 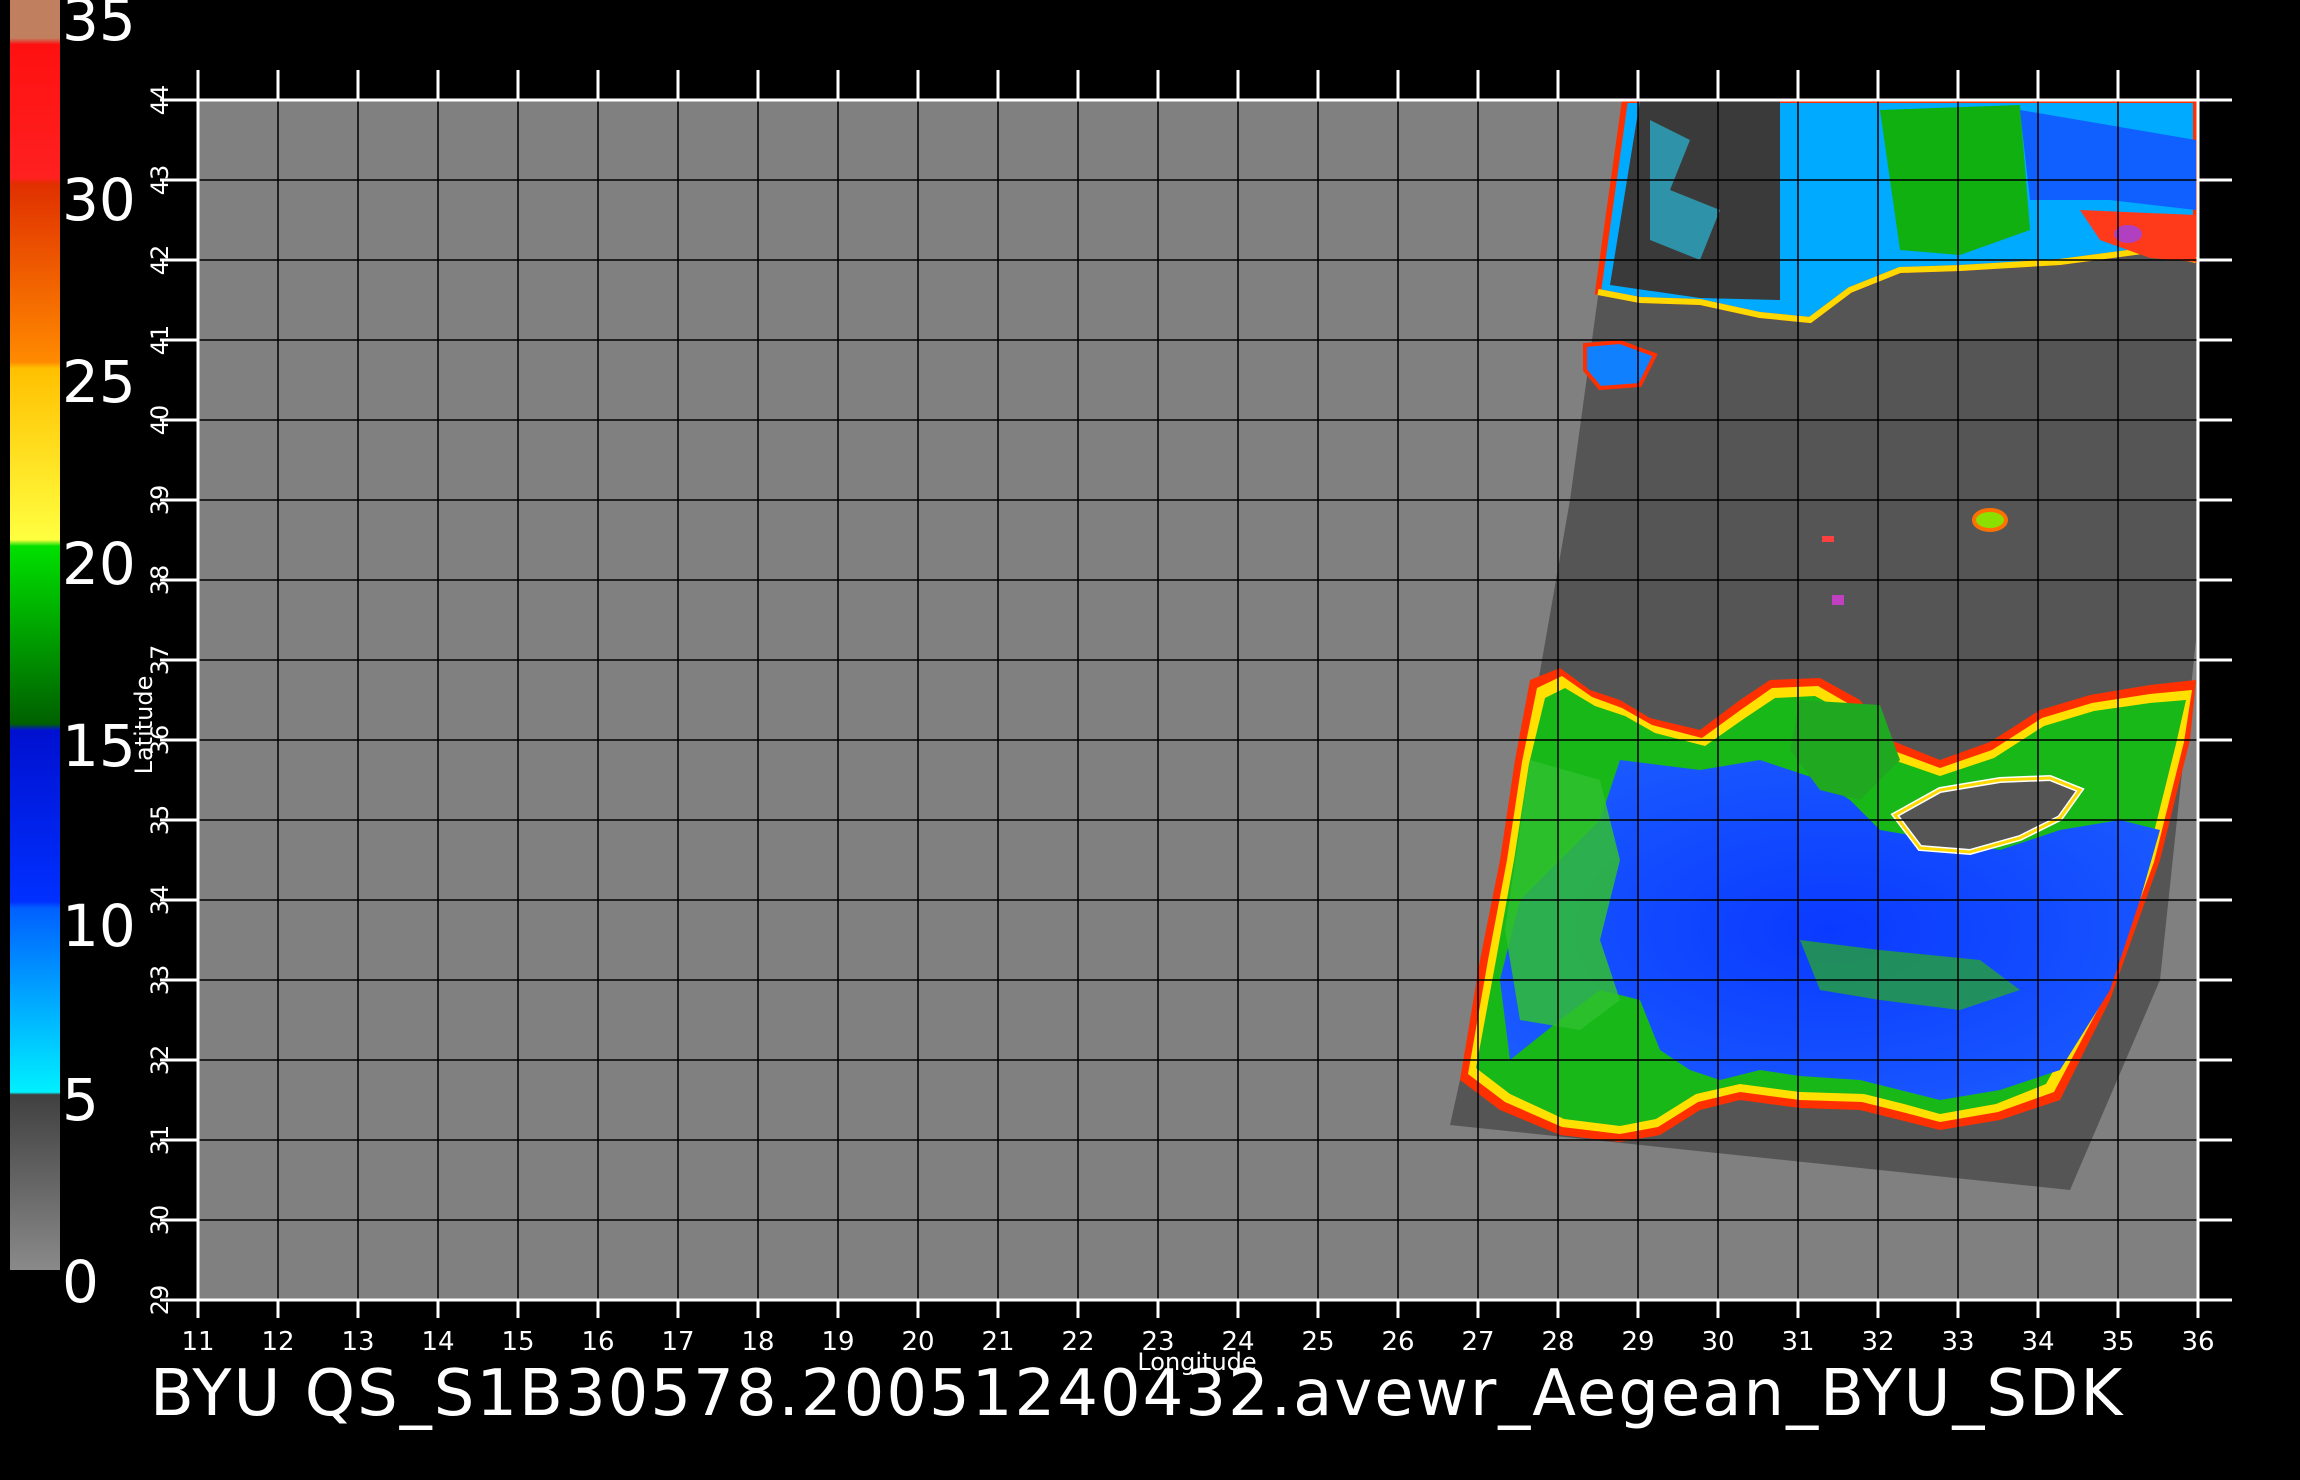 What do you see at coordinates (517, 1342) in the screenshot?
I see `x-tick-label: 15` at bounding box center [517, 1342].